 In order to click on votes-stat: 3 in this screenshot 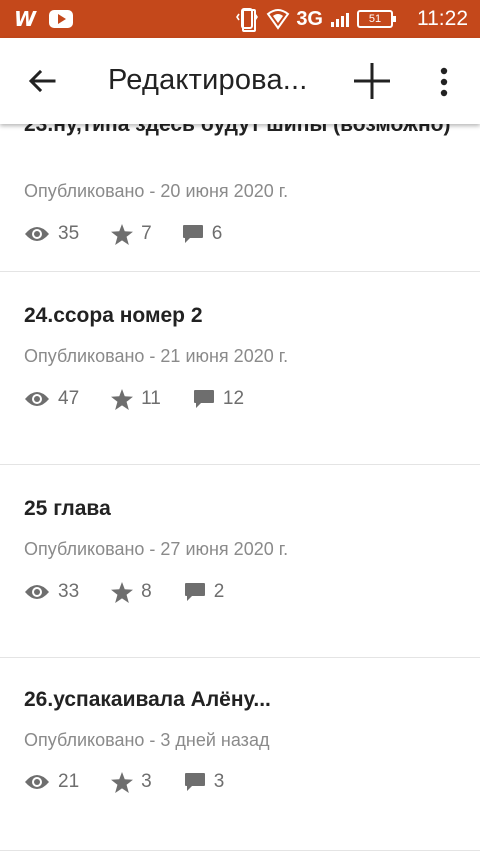, I will do `click(131, 782)`.